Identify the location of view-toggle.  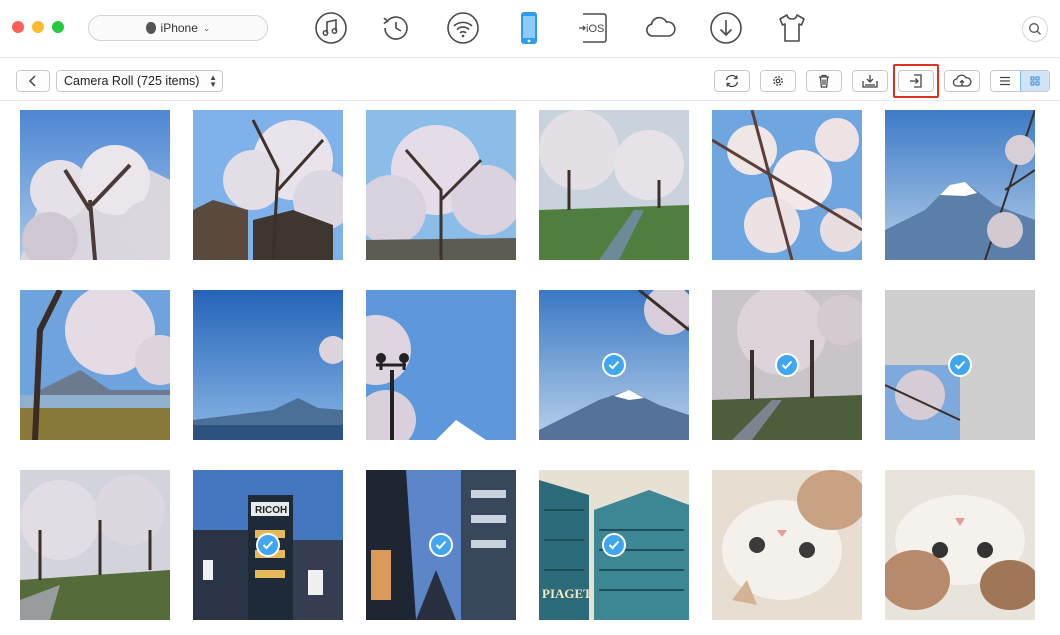
(1020, 81).